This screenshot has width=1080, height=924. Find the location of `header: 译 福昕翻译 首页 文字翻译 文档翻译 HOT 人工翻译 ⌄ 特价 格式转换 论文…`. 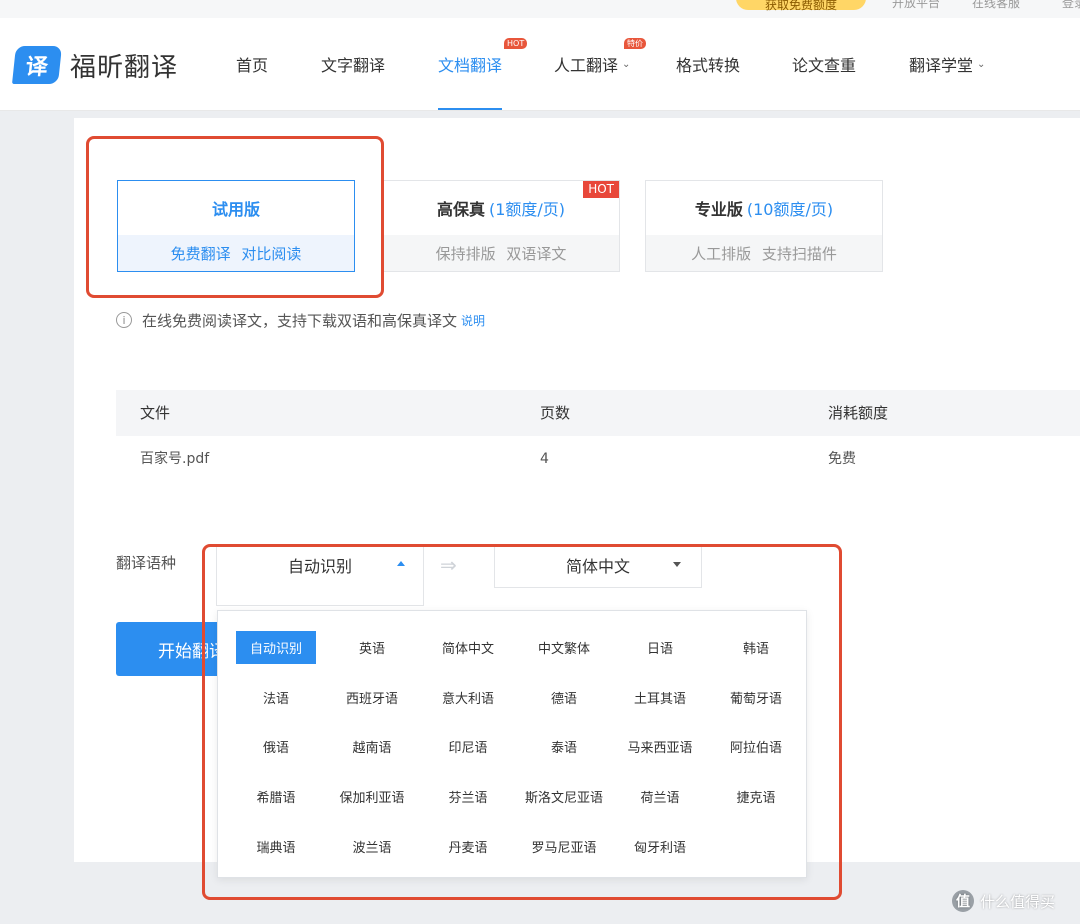

header: 译 福昕翻译 首页 文字翻译 文档翻译 HOT 人工翻译 ⌄ 特价 格式转换 论文… is located at coordinates (540, 64).